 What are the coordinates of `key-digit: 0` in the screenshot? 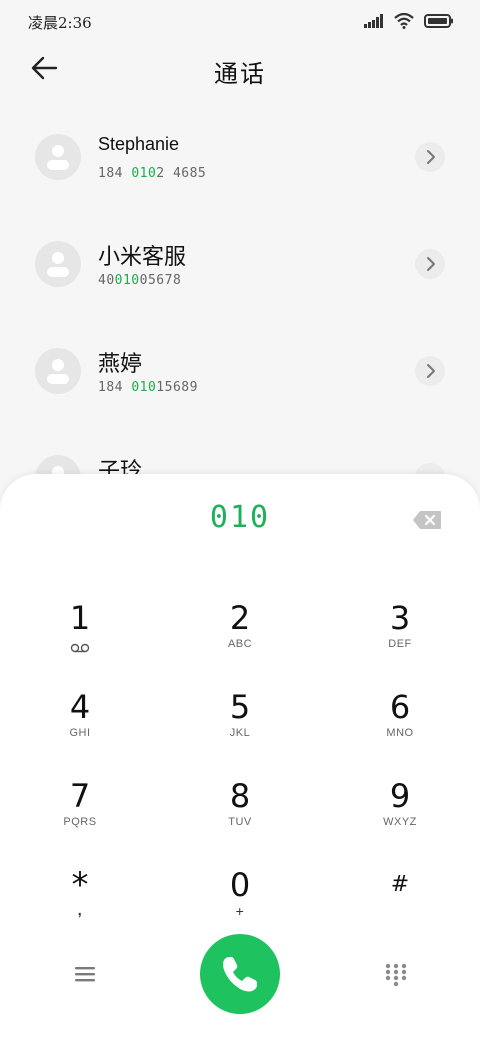 It's located at (240, 885).